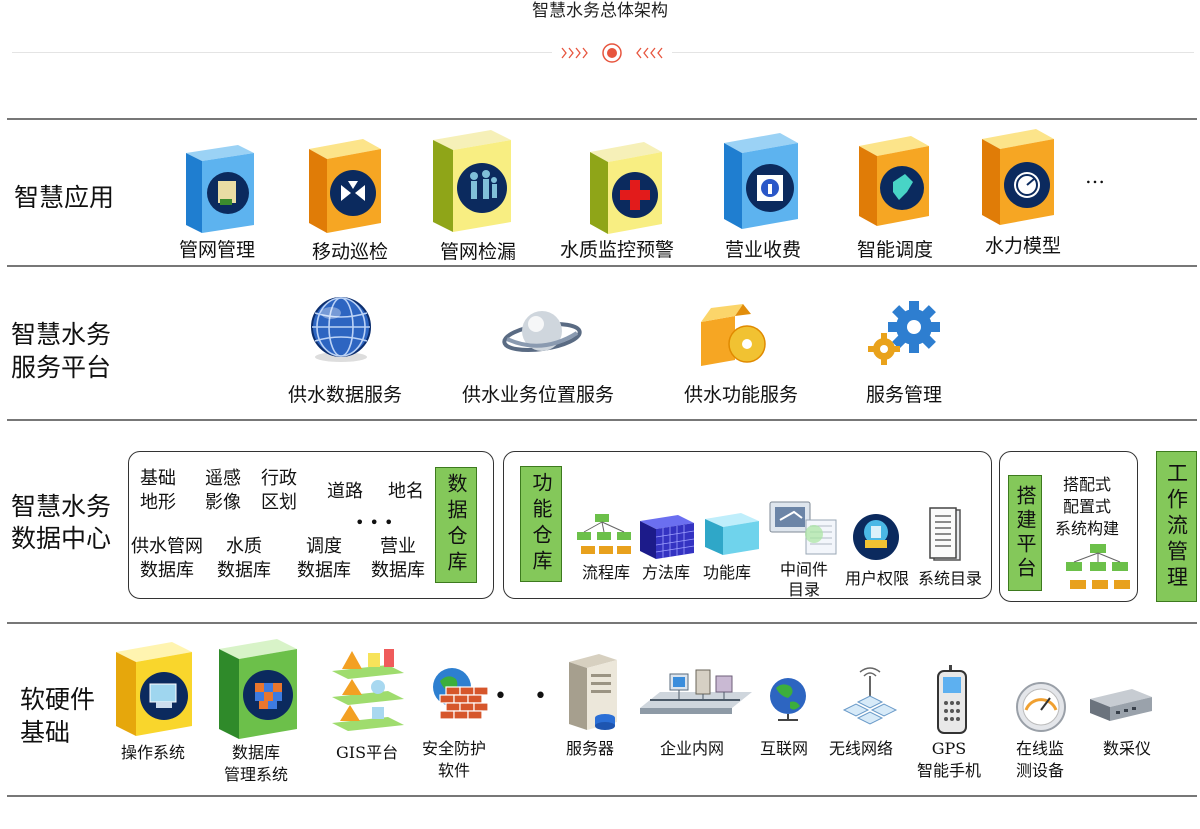  Describe the element at coordinates (167, 558) in the screenshot. I see `warehouse-item: 供水管网 数据库` at that location.